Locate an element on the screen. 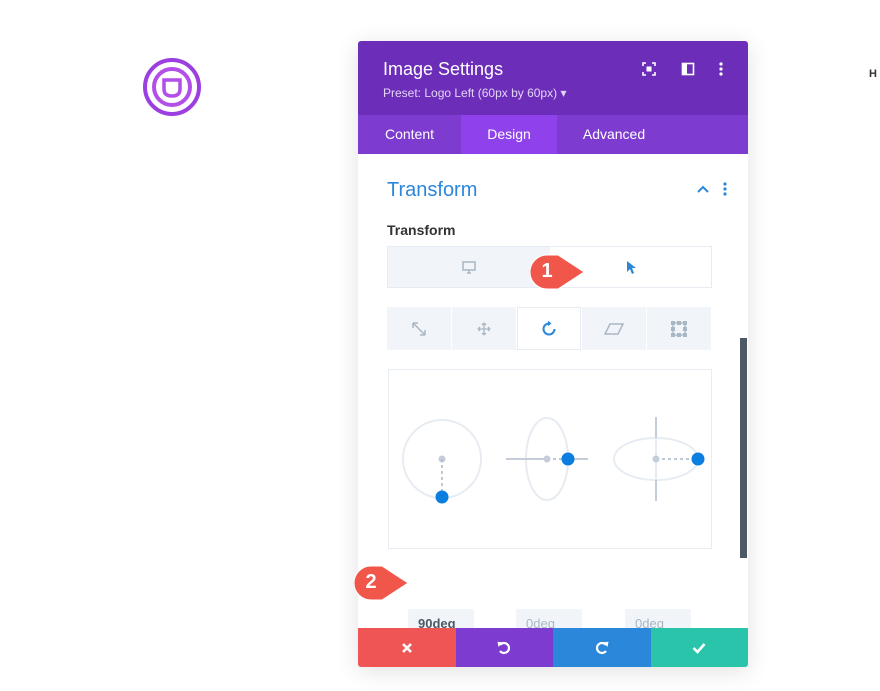  tab-content: Content is located at coordinates (409, 134).